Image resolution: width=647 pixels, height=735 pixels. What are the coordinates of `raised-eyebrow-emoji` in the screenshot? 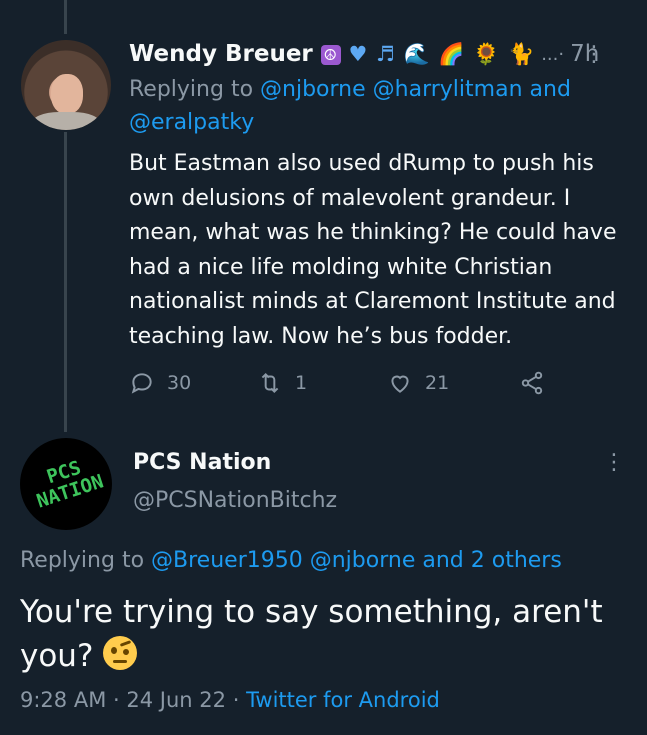 It's located at (120, 653).